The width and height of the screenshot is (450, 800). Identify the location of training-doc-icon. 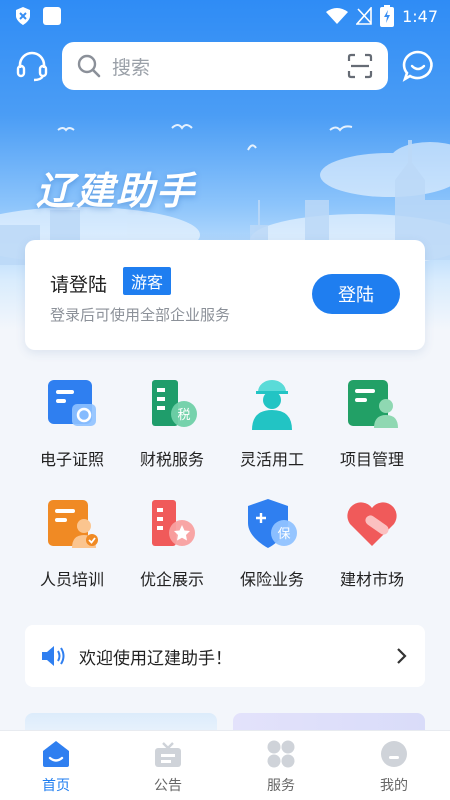
(73, 524).